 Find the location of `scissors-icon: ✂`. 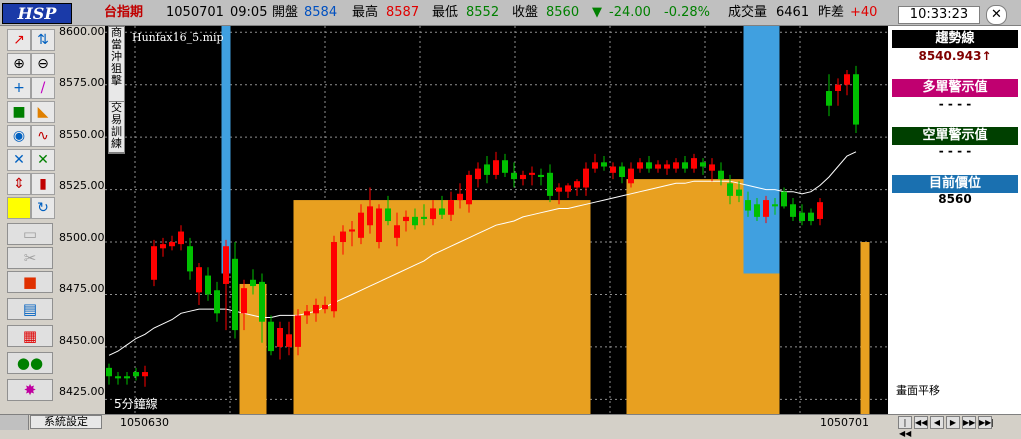

scissors-icon: ✂ is located at coordinates (30, 258).